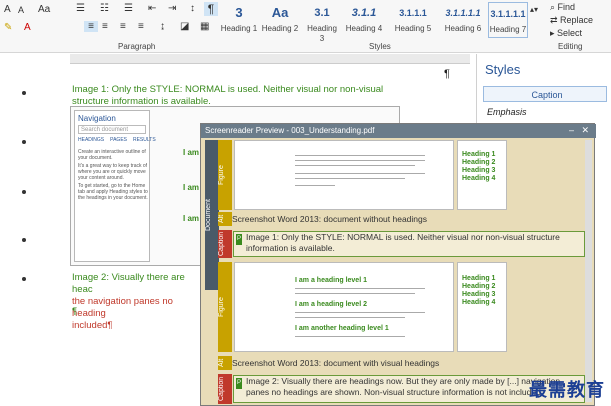 The image size is (611, 406). Describe the element at coordinates (128, 8) in the screenshot. I see `multilevel-list-icon: ☰` at that location.